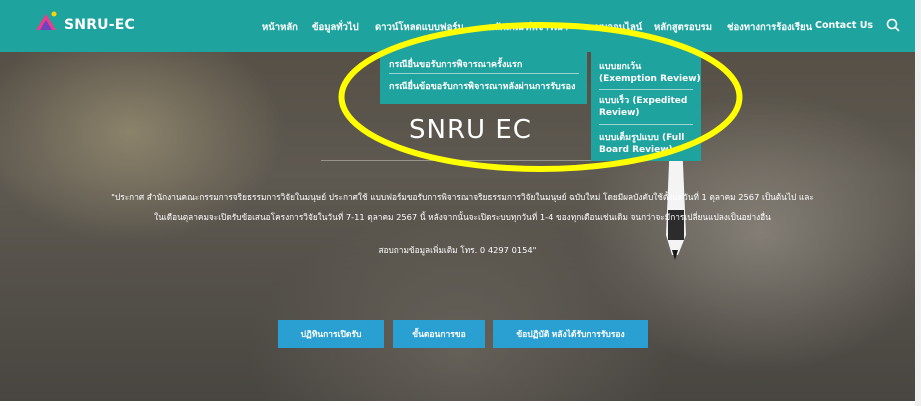 This screenshot has height=406, width=921. I want to click on submenu-item-exemption-line1: แบบยกเว้น, so click(620, 67).